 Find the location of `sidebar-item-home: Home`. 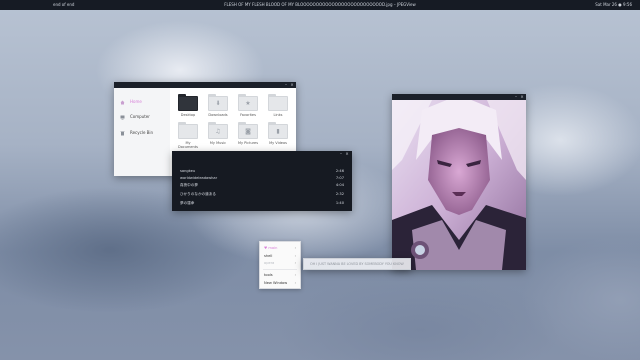

sidebar-item-home: Home is located at coordinates (131, 102).